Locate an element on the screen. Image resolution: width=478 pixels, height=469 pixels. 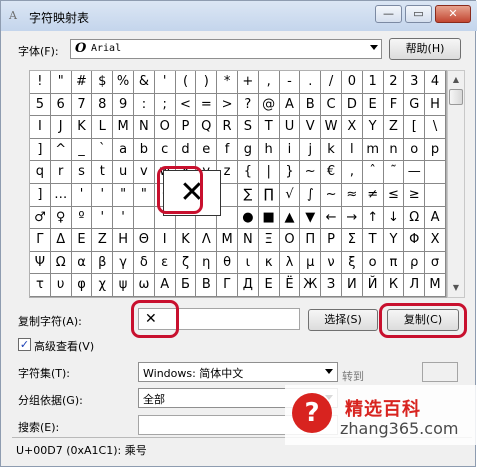
character-cell: ↑ is located at coordinates (373, 218).